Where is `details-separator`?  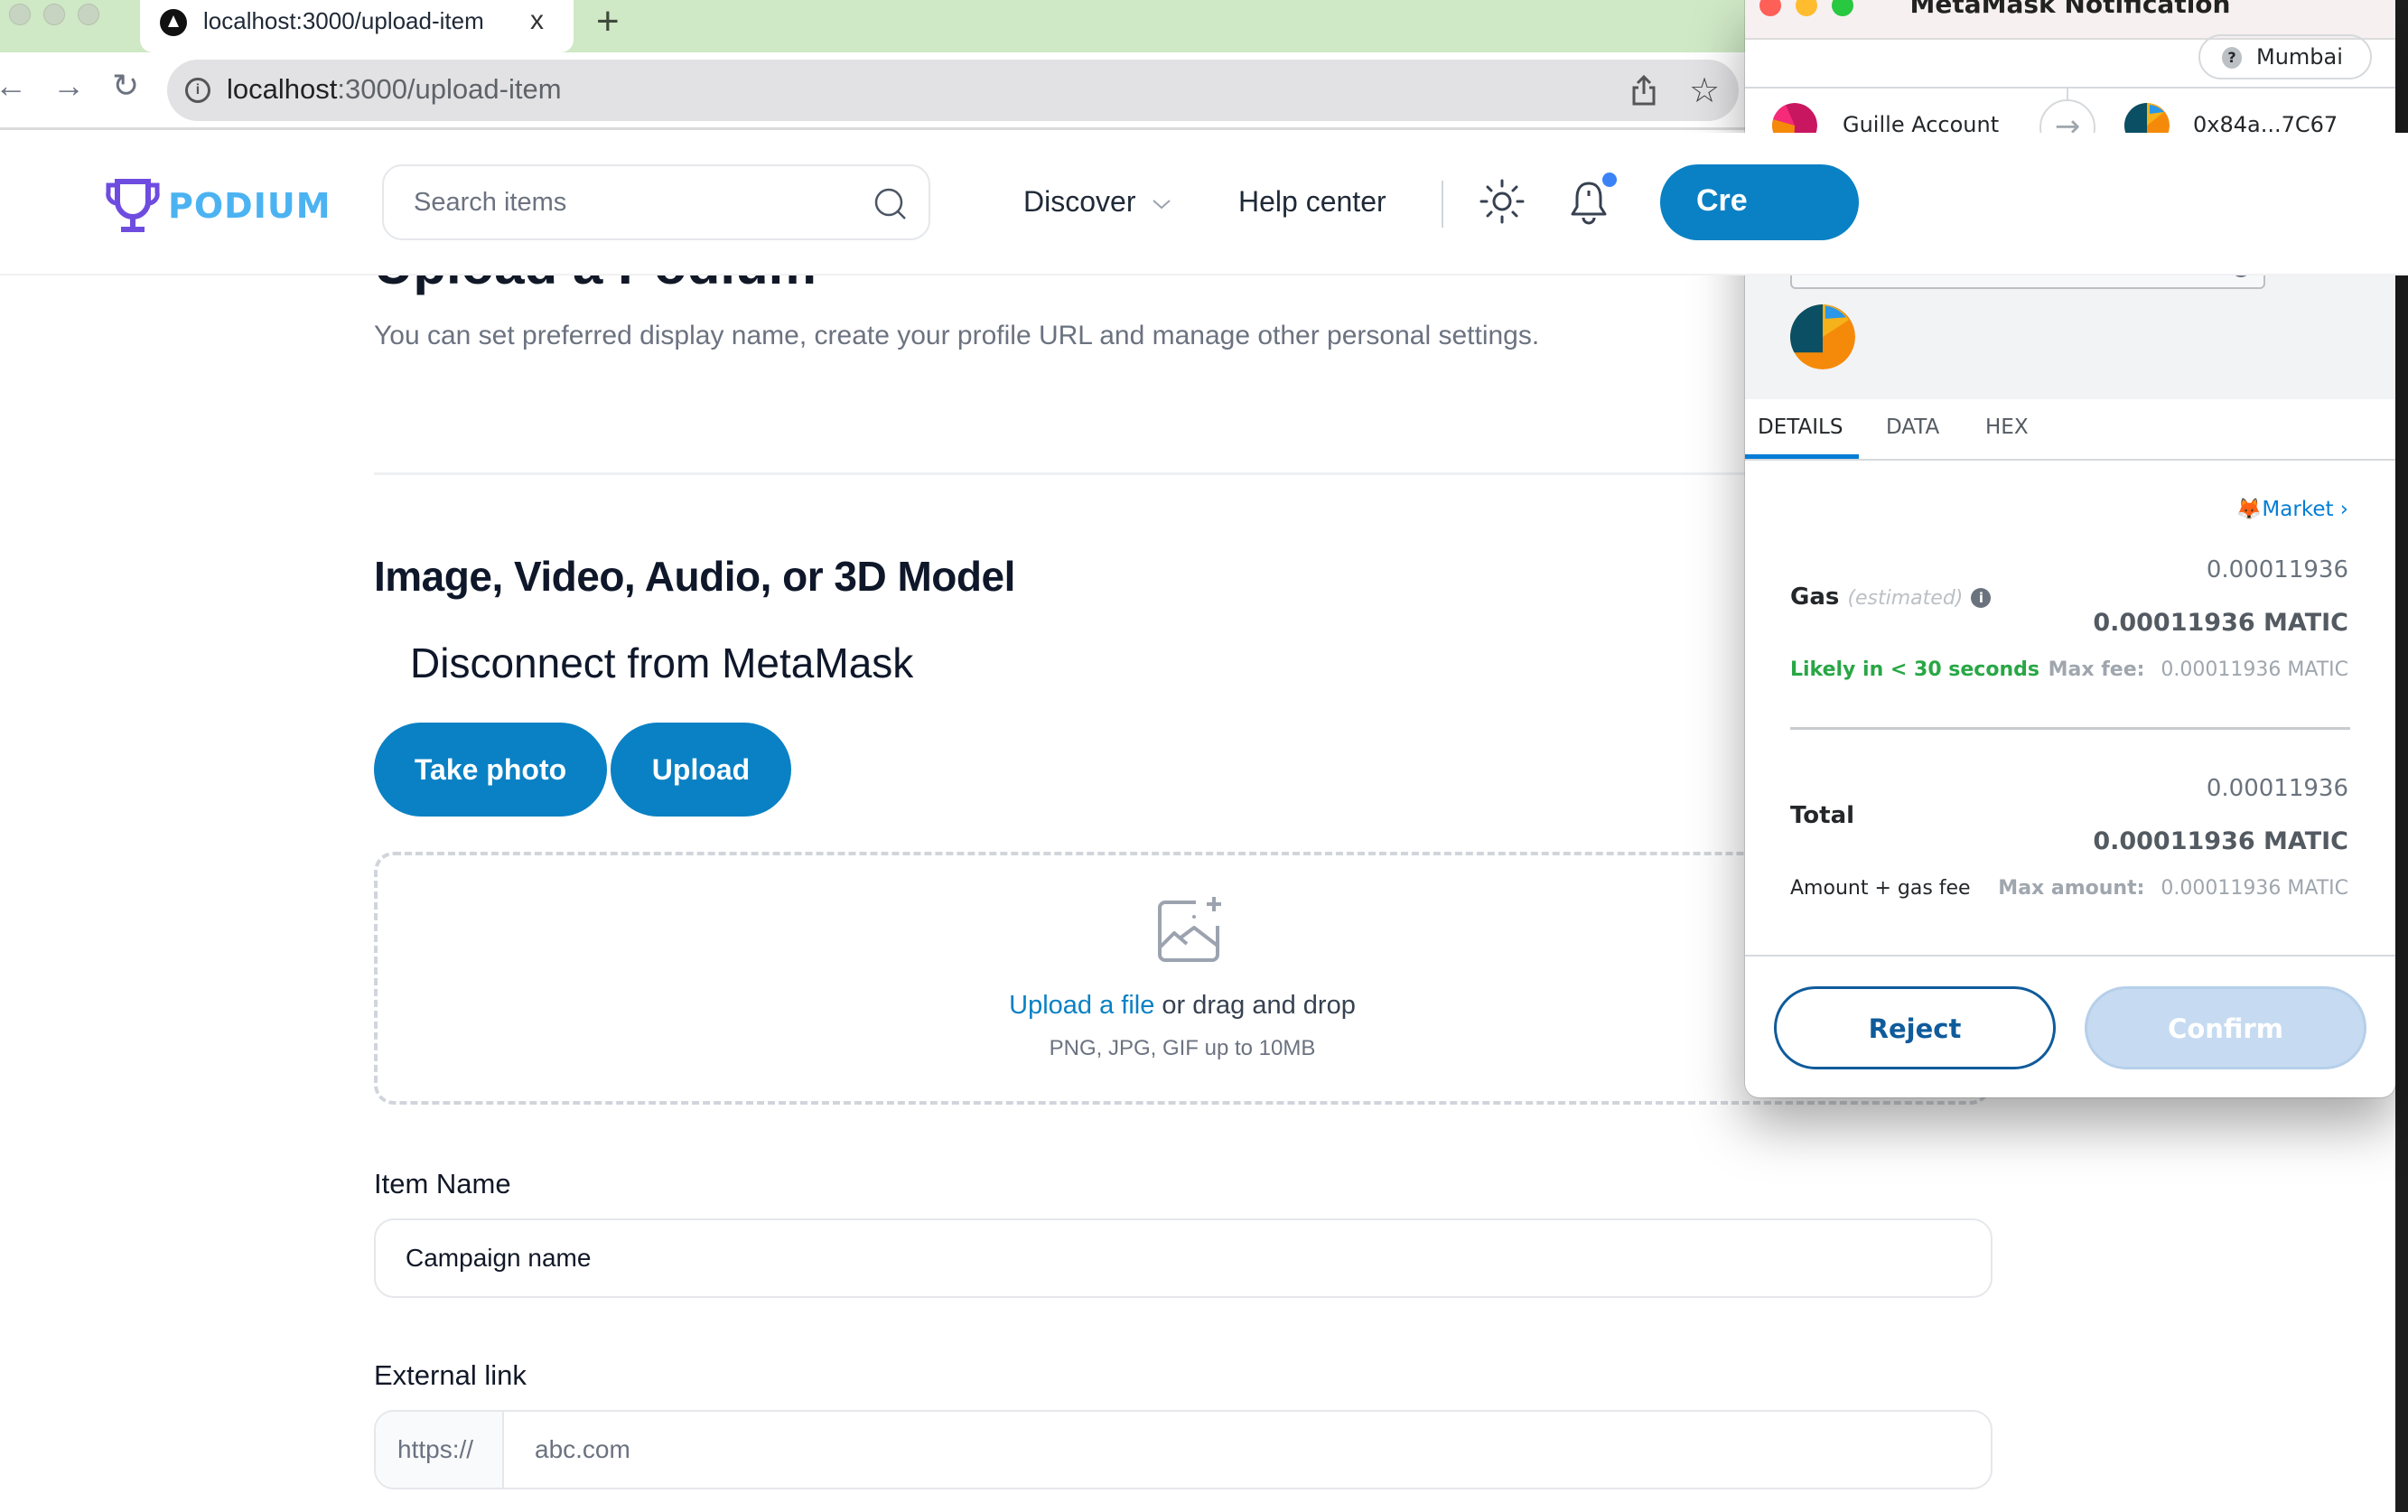 details-separator is located at coordinates (2070, 728).